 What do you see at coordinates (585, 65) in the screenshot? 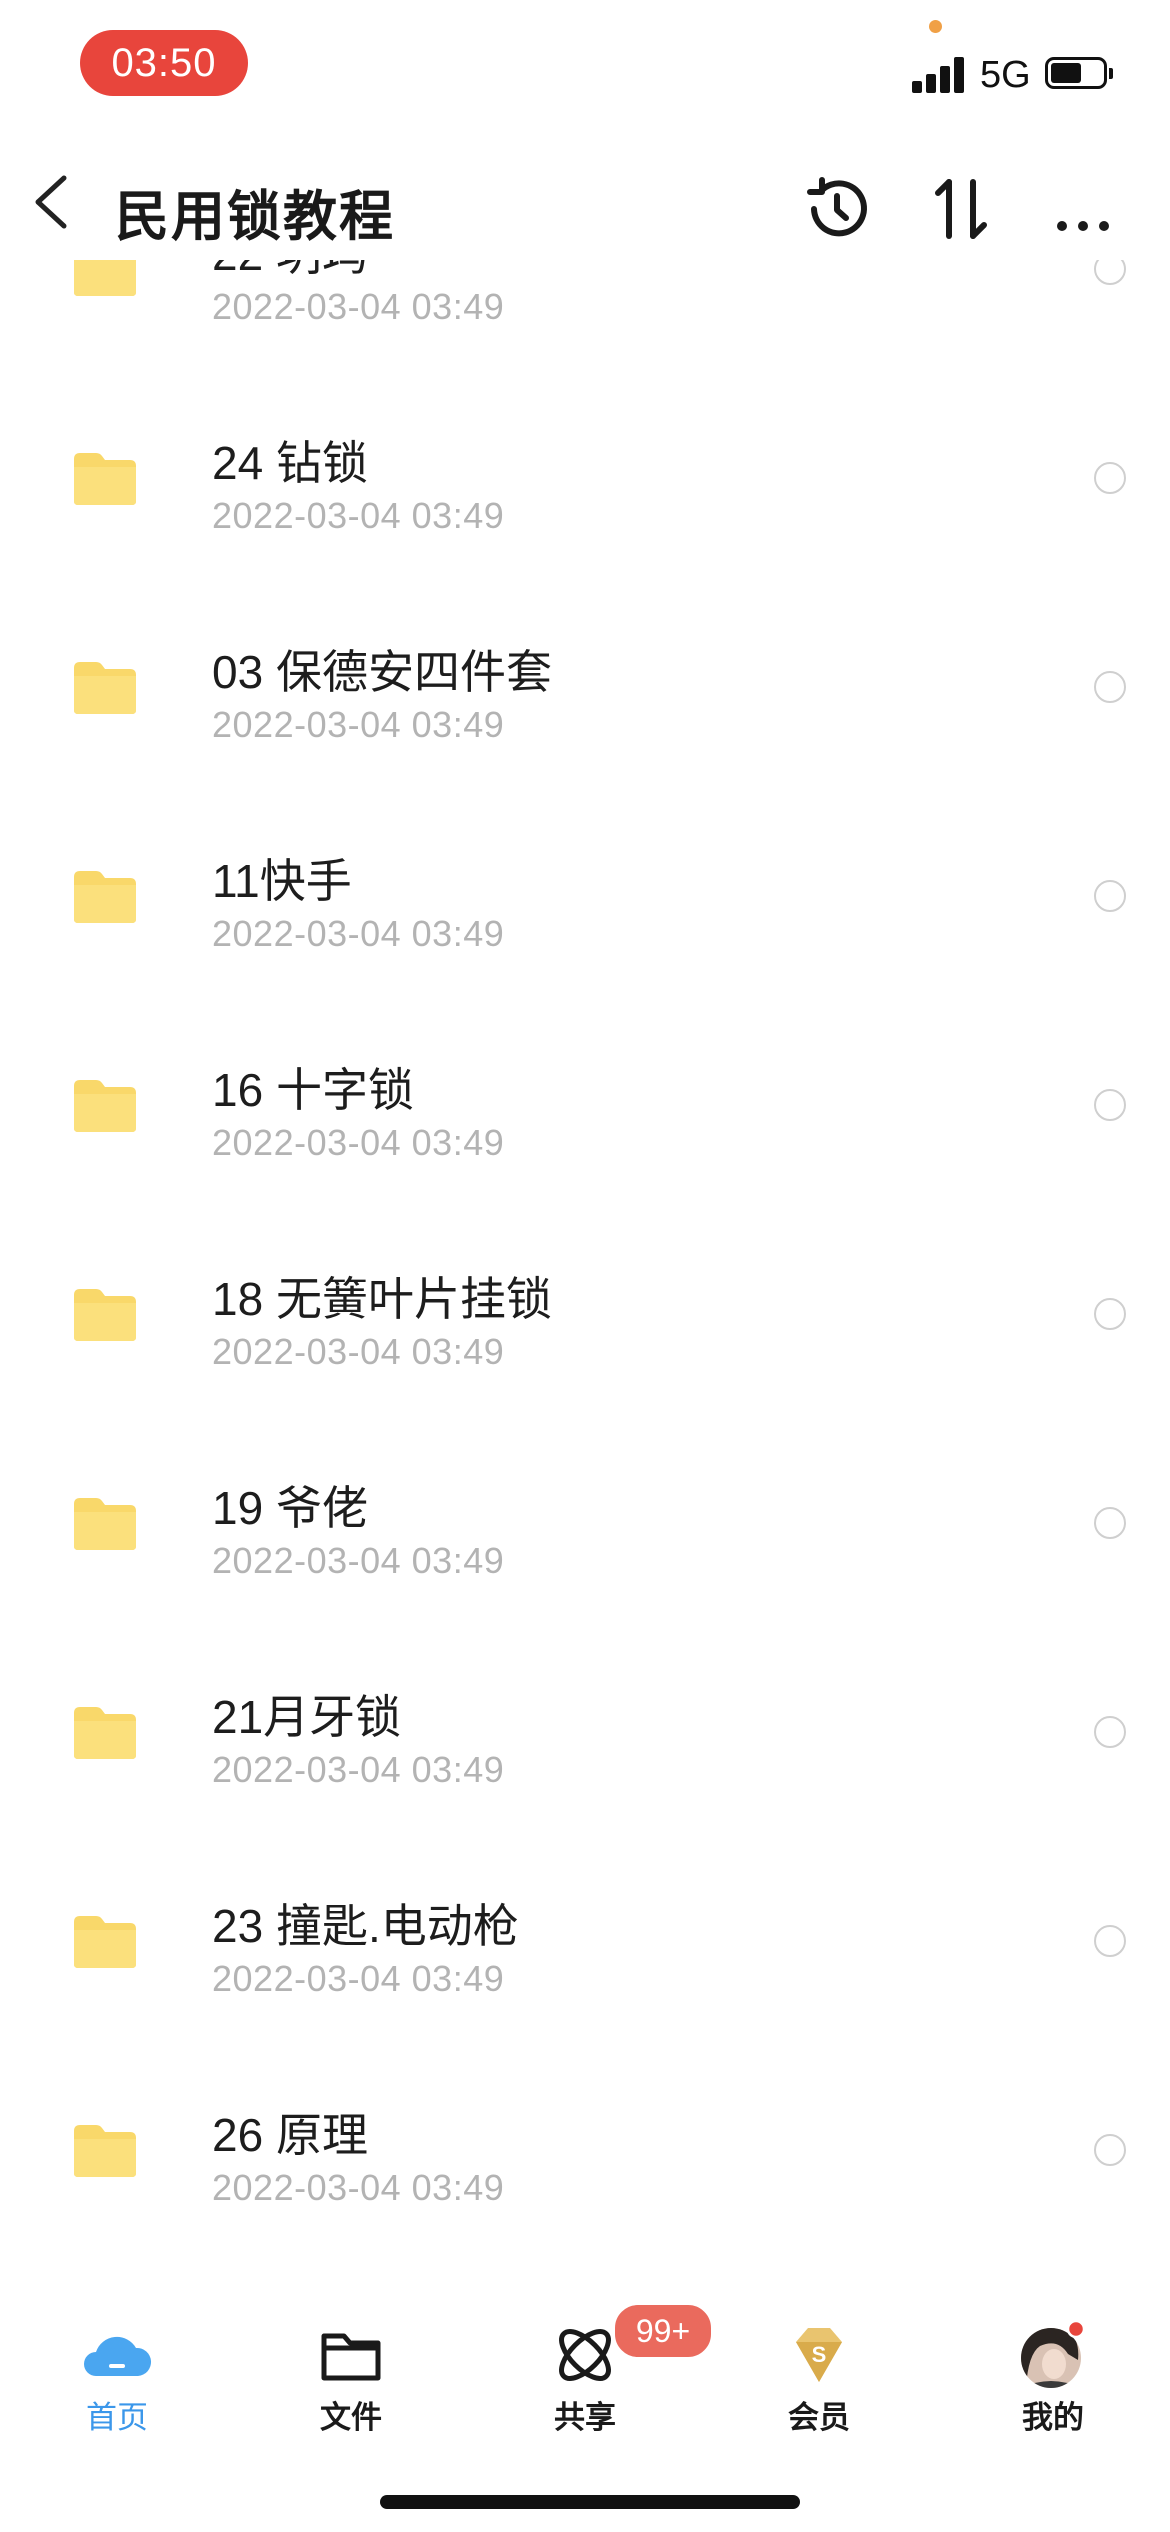
I see `status-bar: 03:50 5G` at bounding box center [585, 65].